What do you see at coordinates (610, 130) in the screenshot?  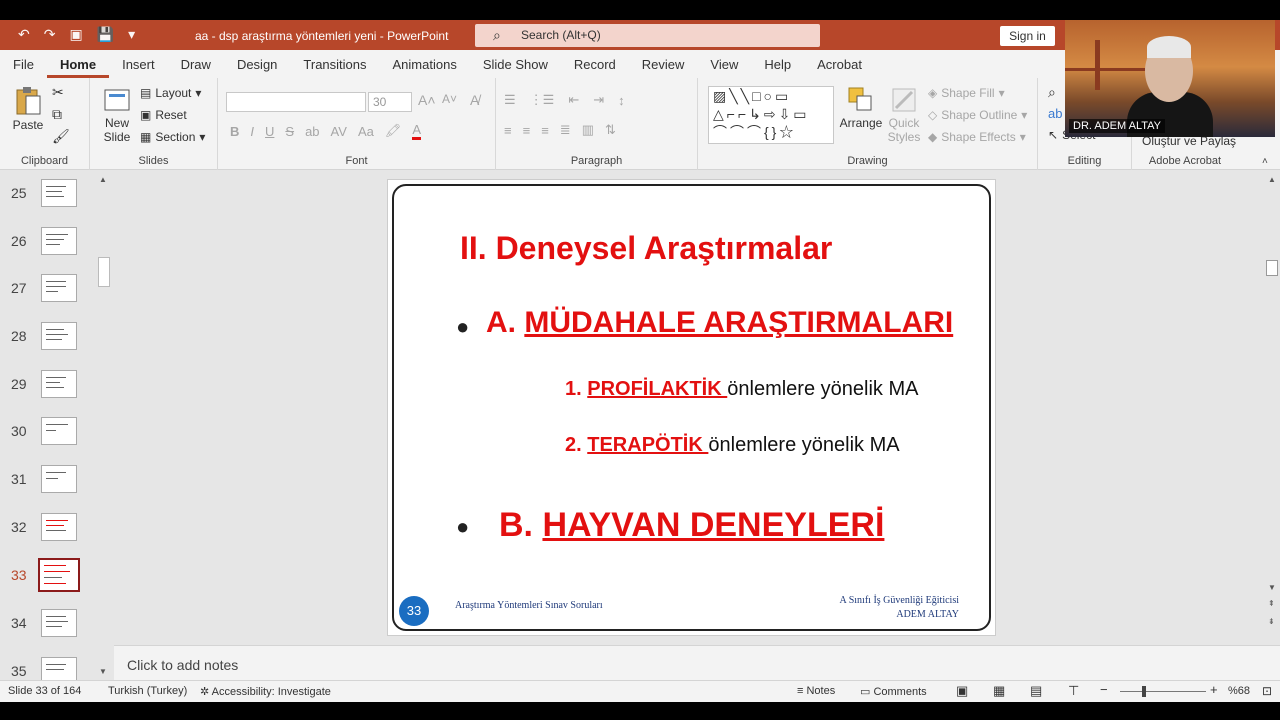 I see `text-direction-icon: ⇅` at bounding box center [610, 130].